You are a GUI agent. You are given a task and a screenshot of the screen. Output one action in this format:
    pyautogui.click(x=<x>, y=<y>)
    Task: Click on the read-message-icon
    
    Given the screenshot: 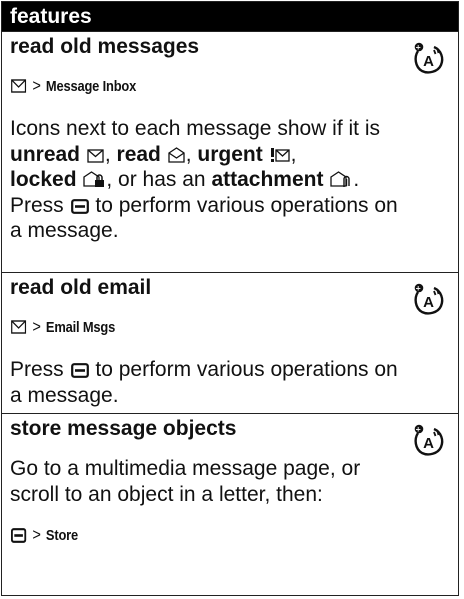 What is the action you would take?
    pyautogui.click(x=176, y=154)
    